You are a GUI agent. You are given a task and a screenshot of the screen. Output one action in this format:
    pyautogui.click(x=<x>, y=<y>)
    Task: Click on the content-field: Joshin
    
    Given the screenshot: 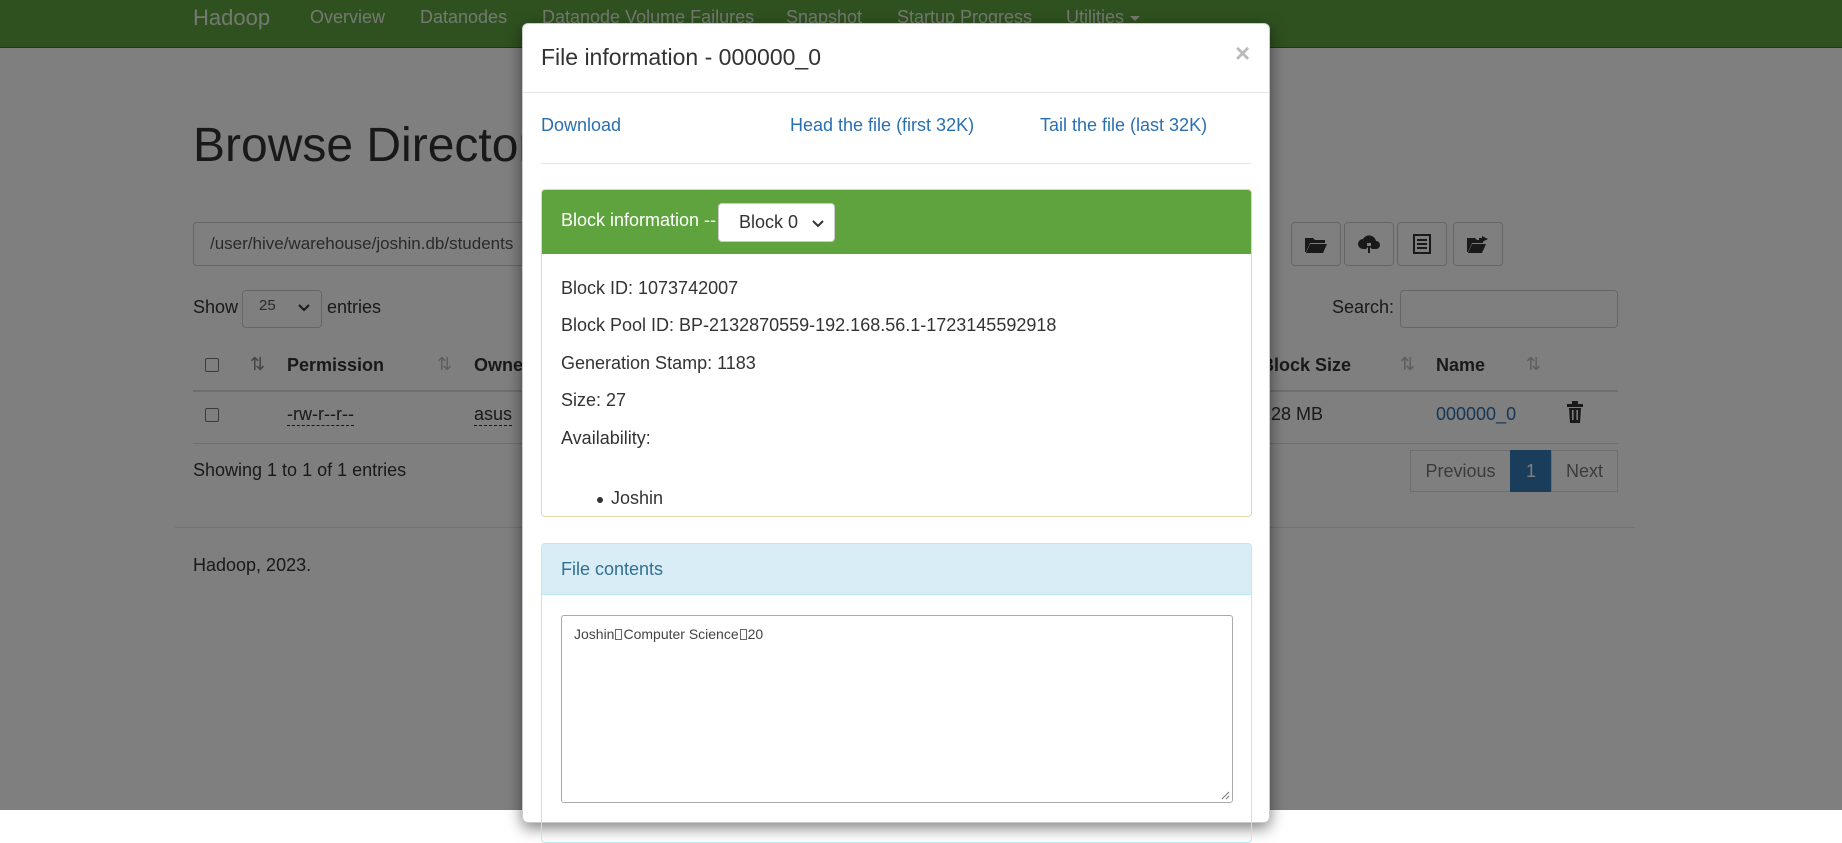 What is the action you would take?
    pyautogui.click(x=594, y=634)
    